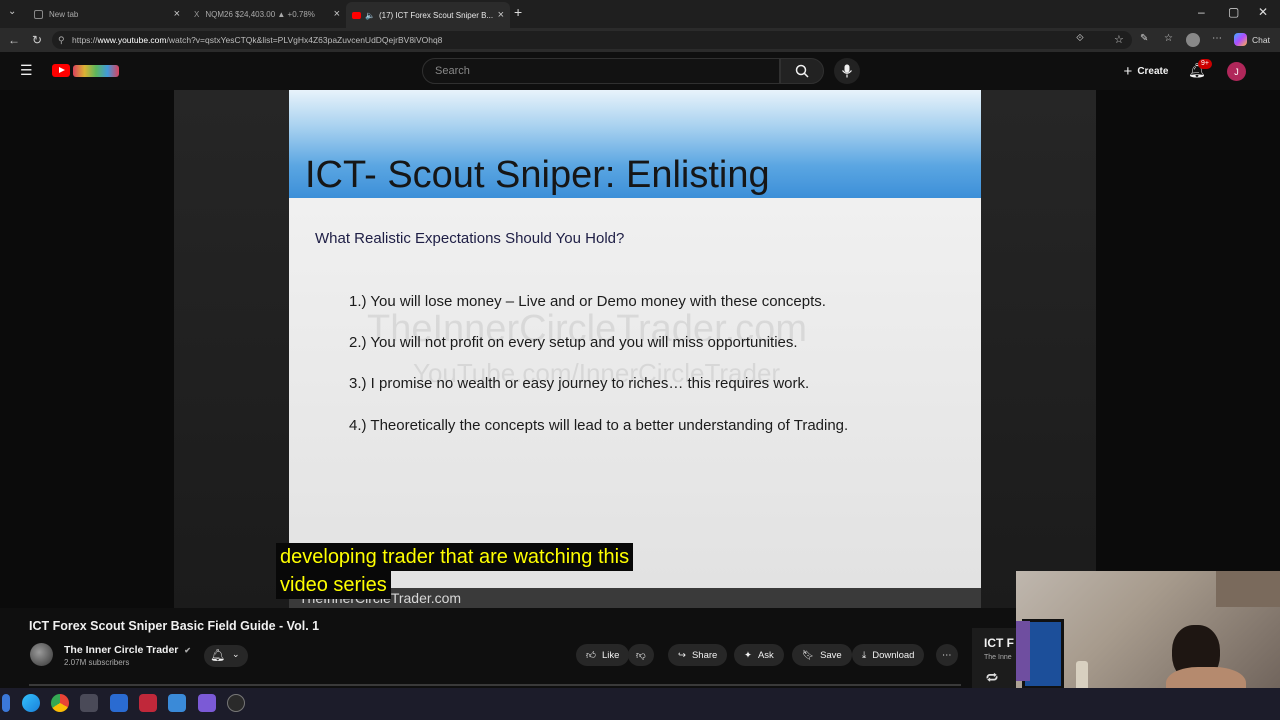 The image size is (1280, 720). What do you see at coordinates (495, 685) in the screenshot?
I see `divider` at bounding box center [495, 685].